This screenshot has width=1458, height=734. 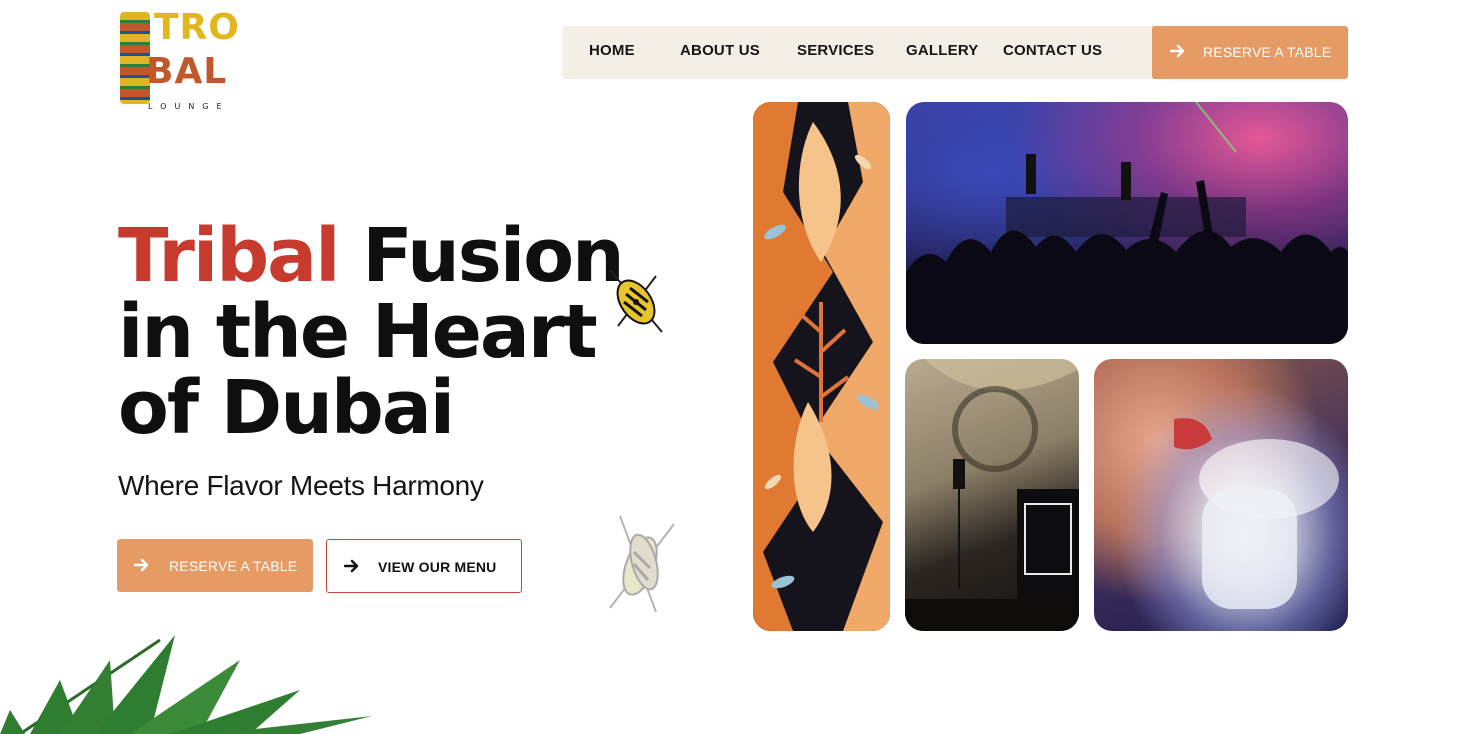 What do you see at coordinates (189, 106) in the screenshot?
I see `logo-subtitle: LOUNGE` at bounding box center [189, 106].